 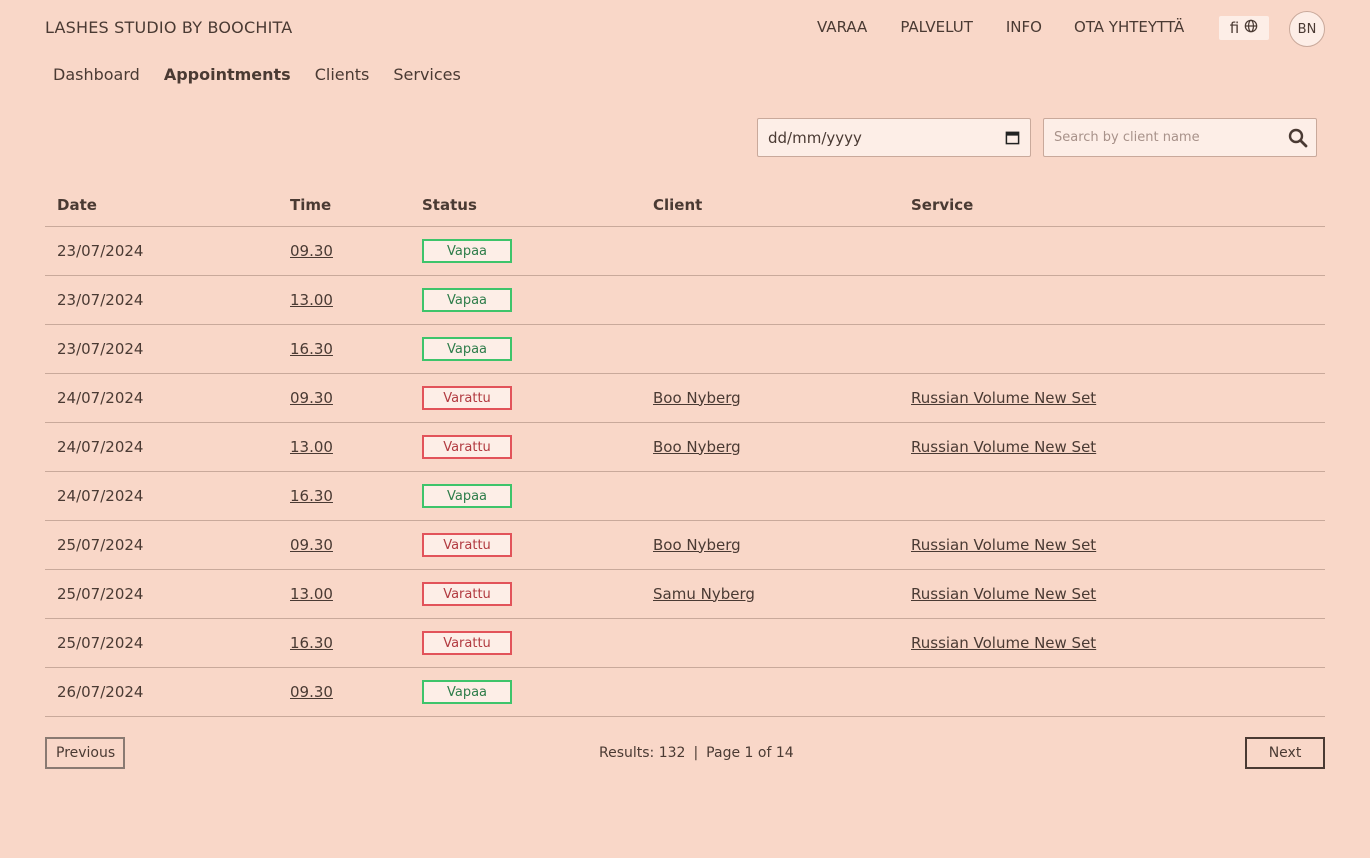 What do you see at coordinates (750, 753) in the screenshot?
I see `page-number: Page 1 of 14` at bounding box center [750, 753].